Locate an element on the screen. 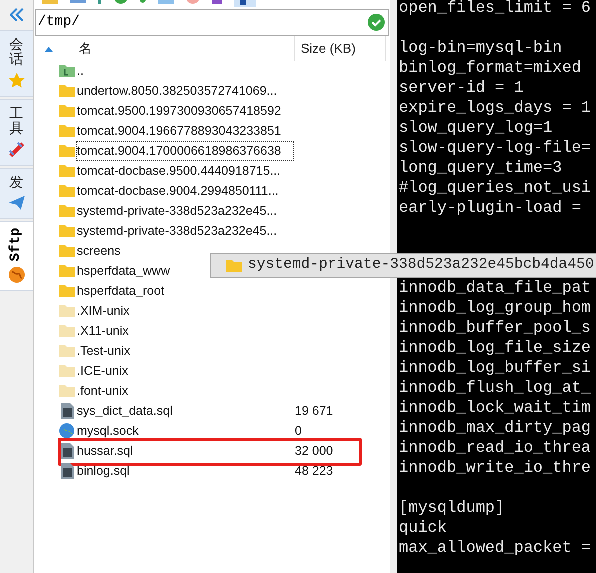  wrench-icon is located at coordinates (17, 149).